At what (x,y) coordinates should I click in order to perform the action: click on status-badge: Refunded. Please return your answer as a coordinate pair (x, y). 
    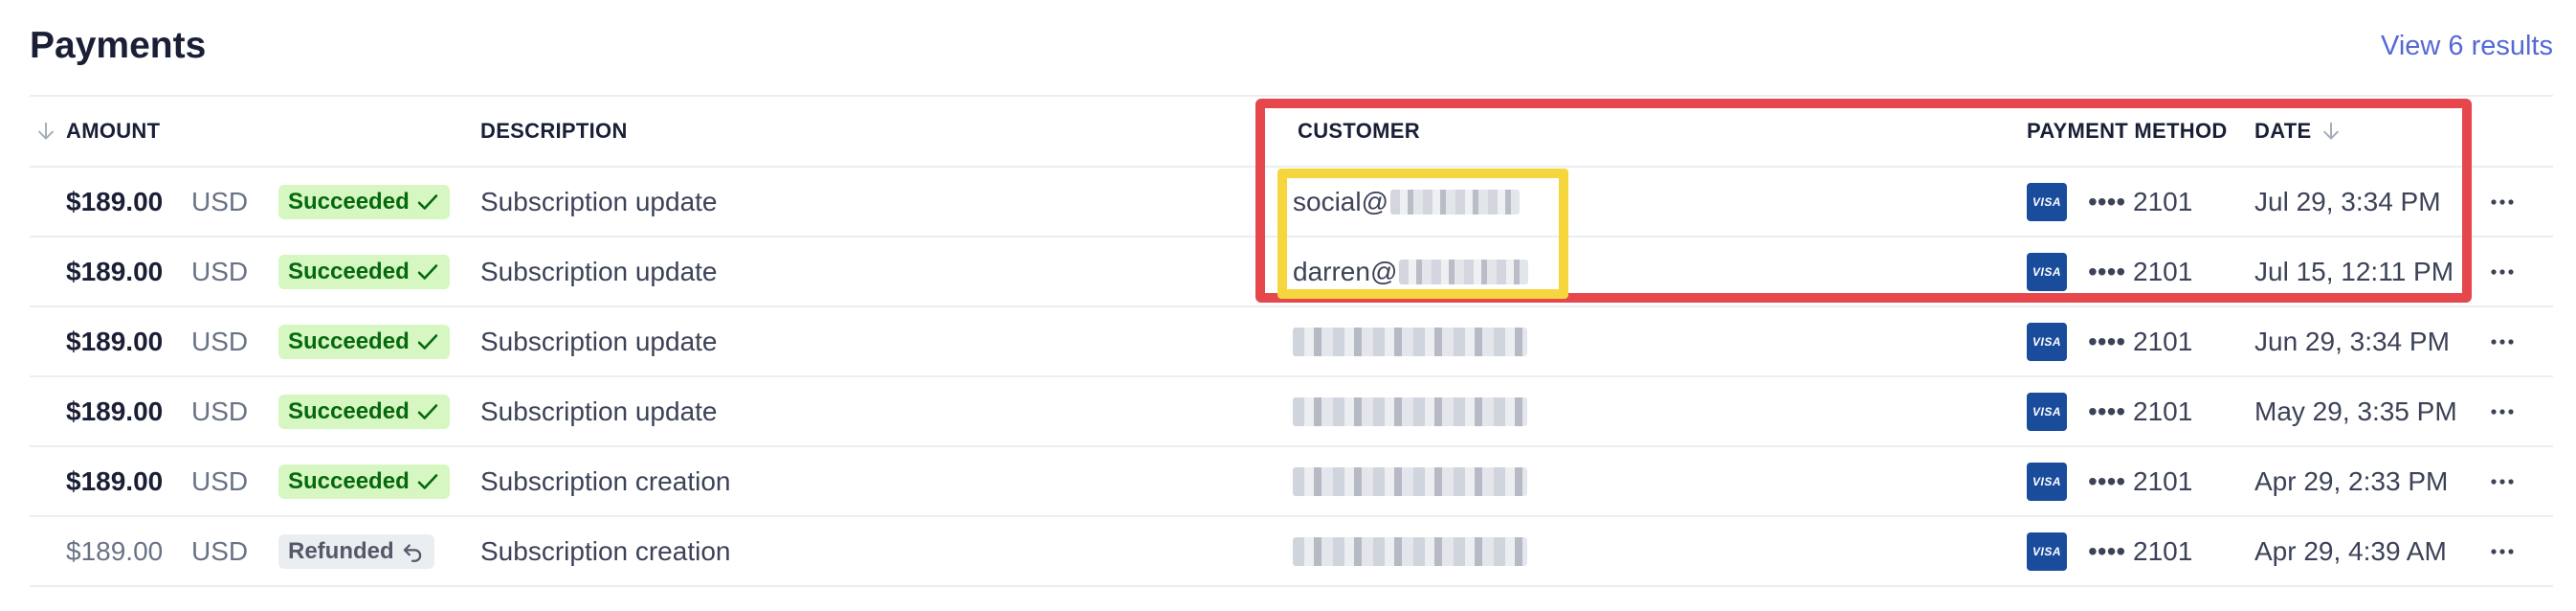
    Looking at the image, I should click on (356, 551).